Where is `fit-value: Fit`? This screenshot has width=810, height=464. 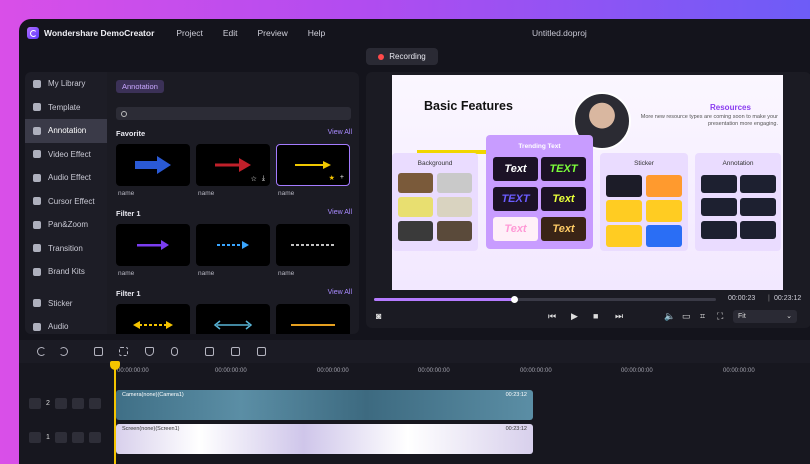
fit-value: Fit is located at coordinates (742, 316).